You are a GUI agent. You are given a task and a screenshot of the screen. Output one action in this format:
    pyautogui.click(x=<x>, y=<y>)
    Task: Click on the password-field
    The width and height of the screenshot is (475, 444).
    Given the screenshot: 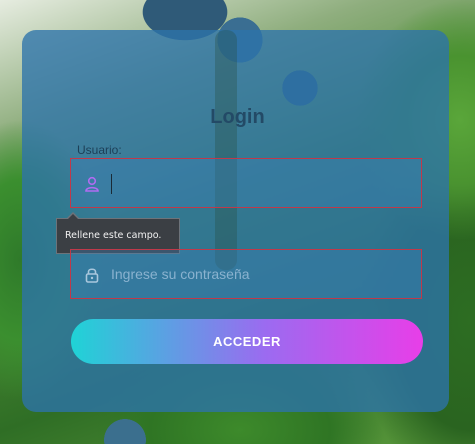 What is the action you would take?
    pyautogui.click(x=246, y=274)
    